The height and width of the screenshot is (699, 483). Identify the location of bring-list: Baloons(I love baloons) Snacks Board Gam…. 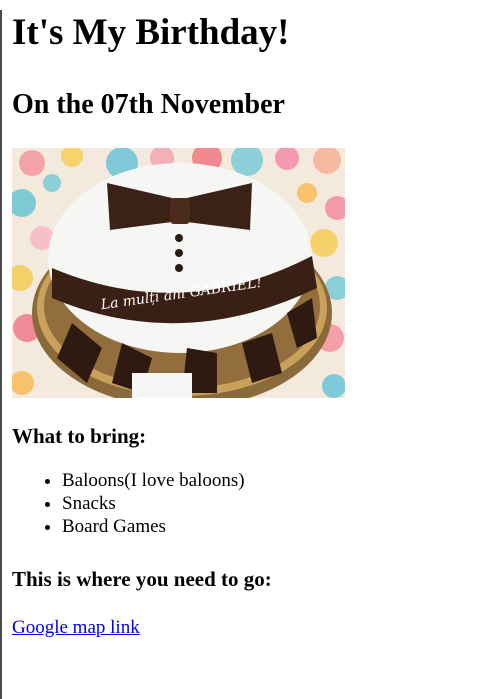
(247, 503).